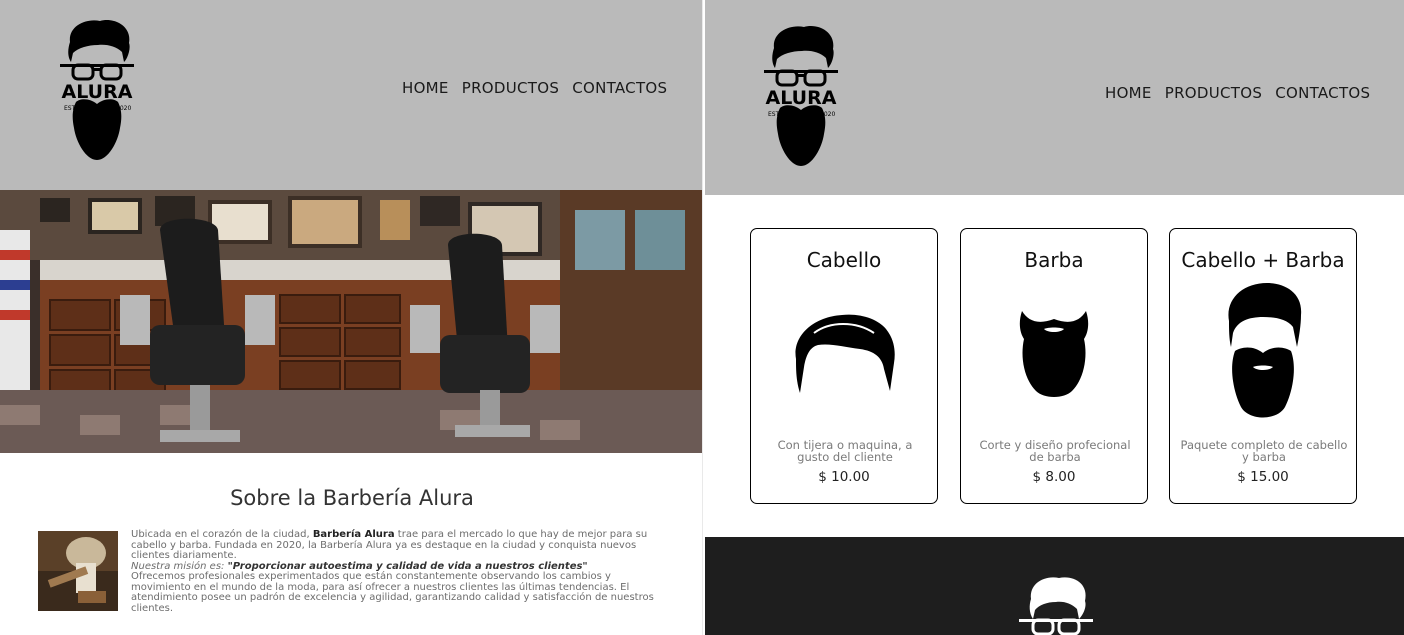 This screenshot has width=1404, height=635. I want to click on mission-label: Nuestra misión es:, so click(179, 566).